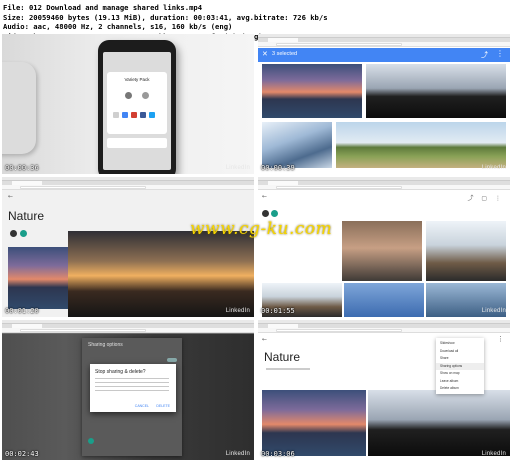 This screenshot has height=463, width=512. Describe the element at coordinates (278, 454) in the screenshot. I see `timestamp: 00:03:06` at that location.